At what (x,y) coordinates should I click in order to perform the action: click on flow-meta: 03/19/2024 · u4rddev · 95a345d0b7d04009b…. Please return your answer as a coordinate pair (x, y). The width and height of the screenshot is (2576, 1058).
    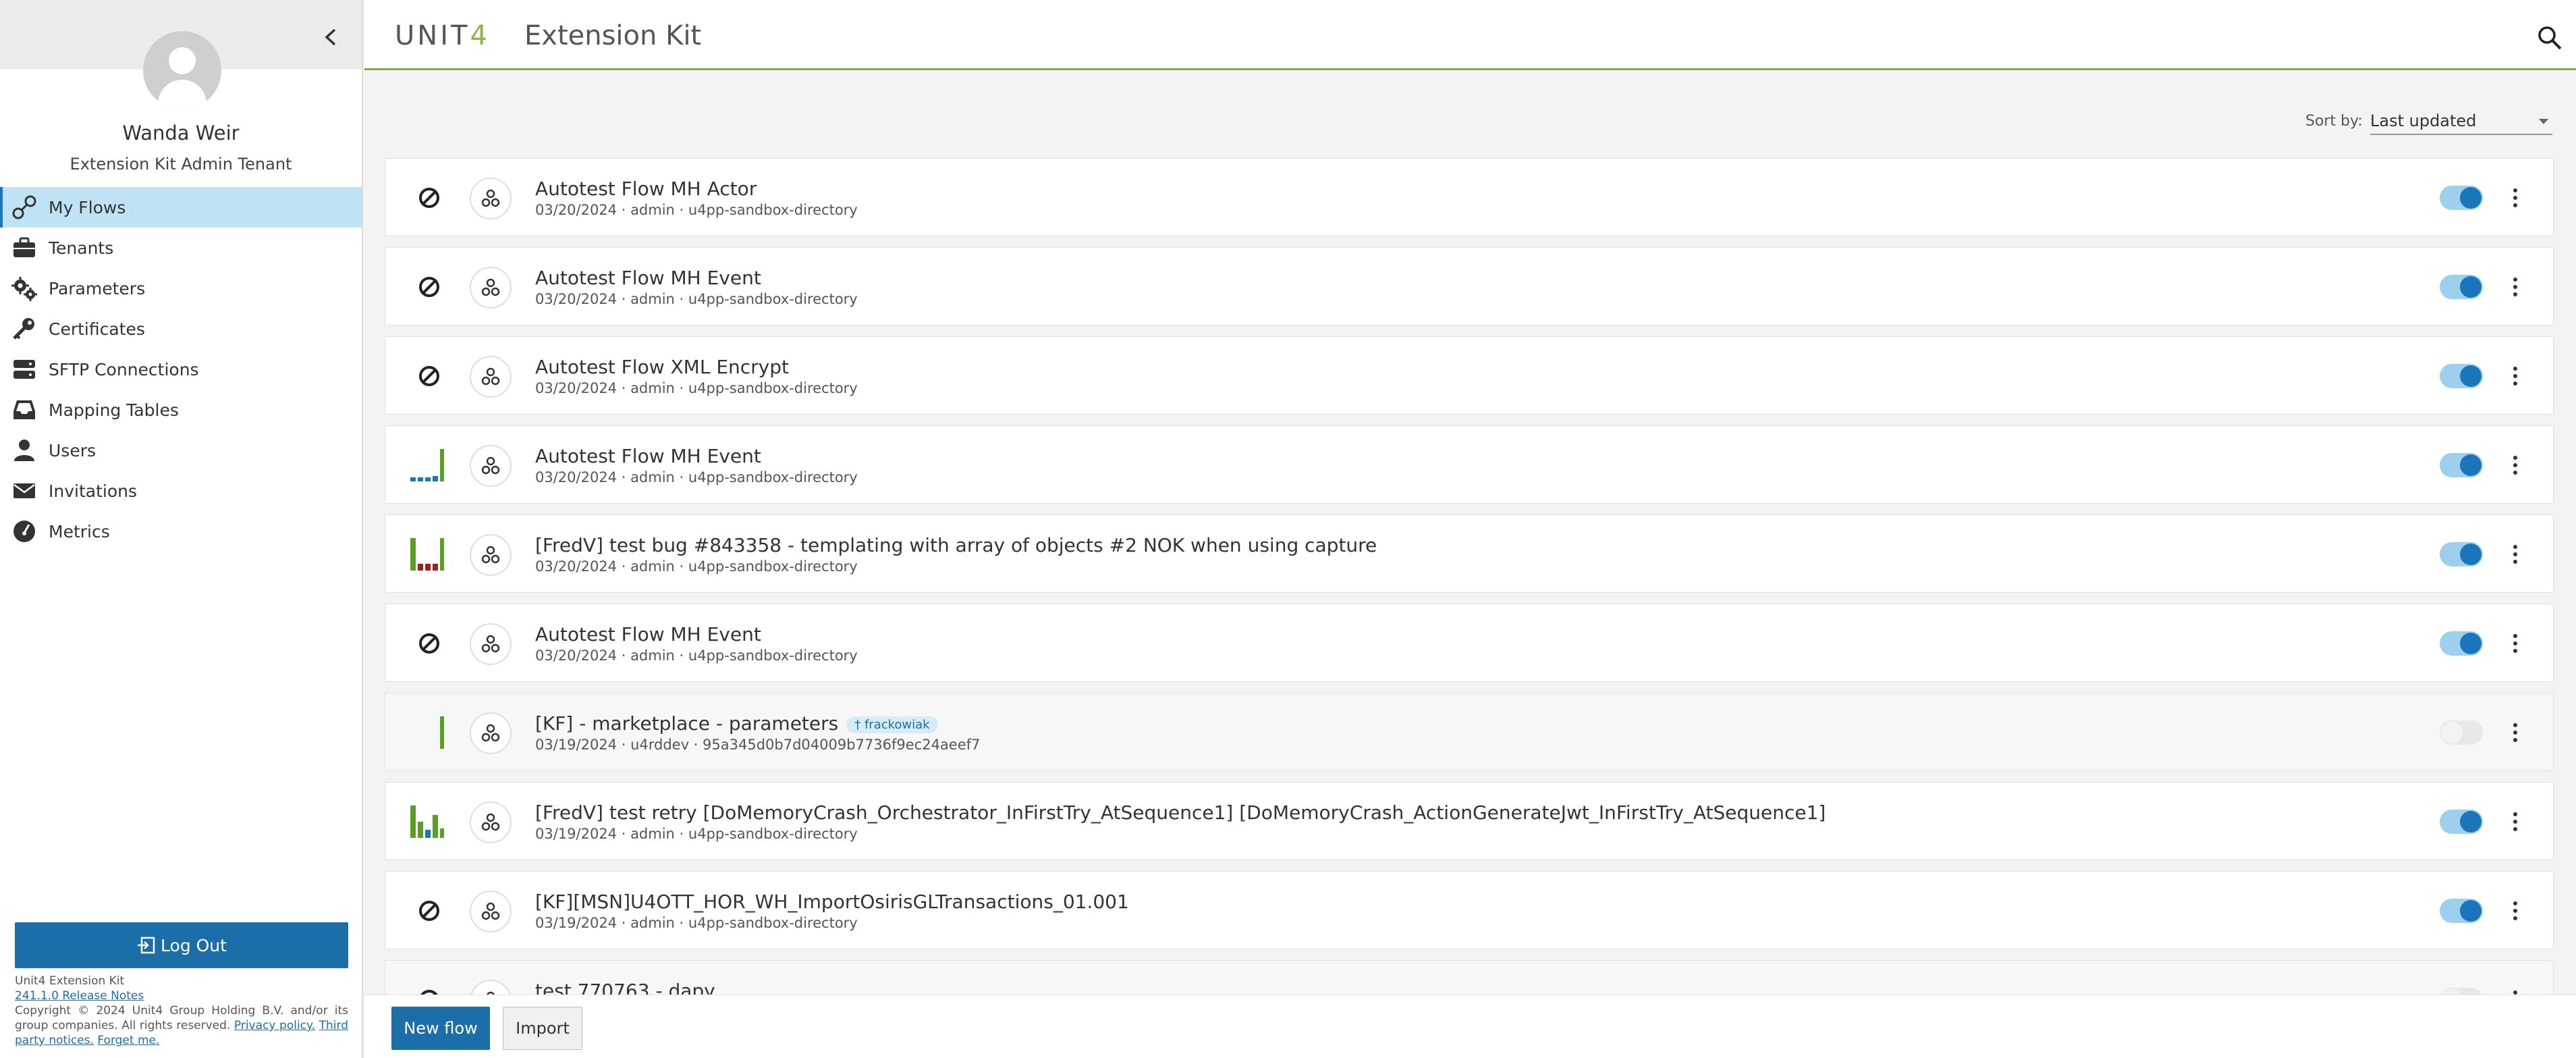
    Looking at the image, I should click on (758, 745).